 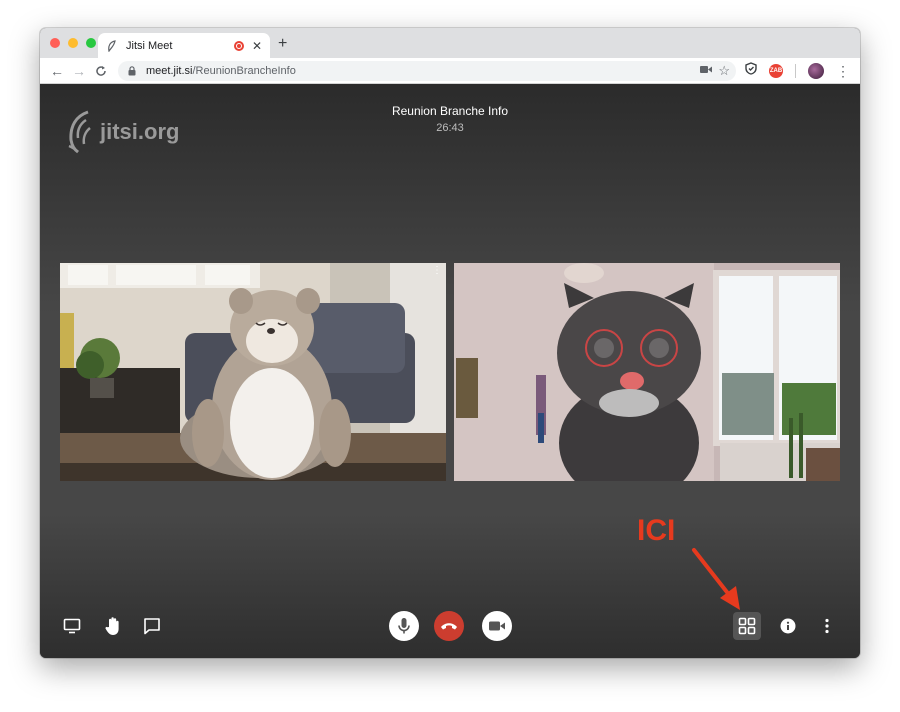 I want to click on bookmark-star-icon: ☆, so click(x=724, y=71).